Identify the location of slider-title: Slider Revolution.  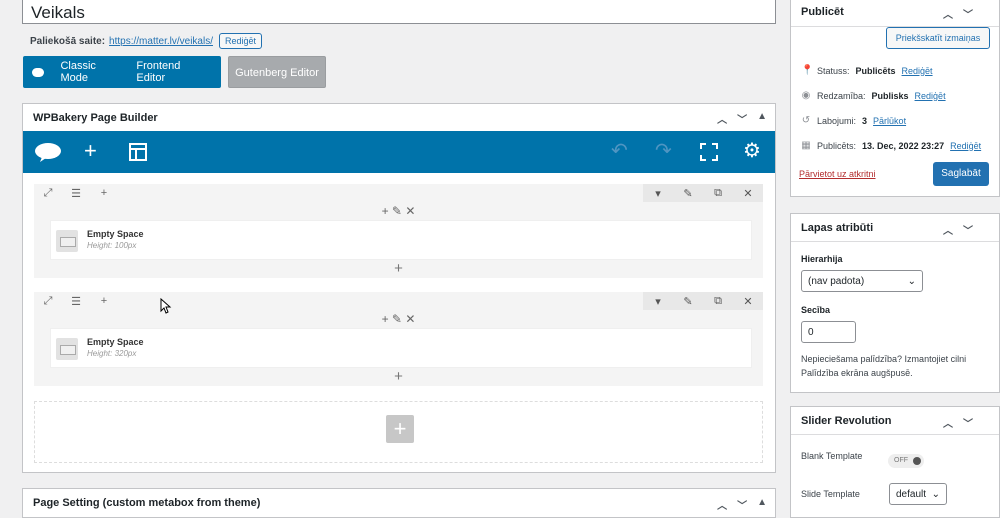
(846, 421).